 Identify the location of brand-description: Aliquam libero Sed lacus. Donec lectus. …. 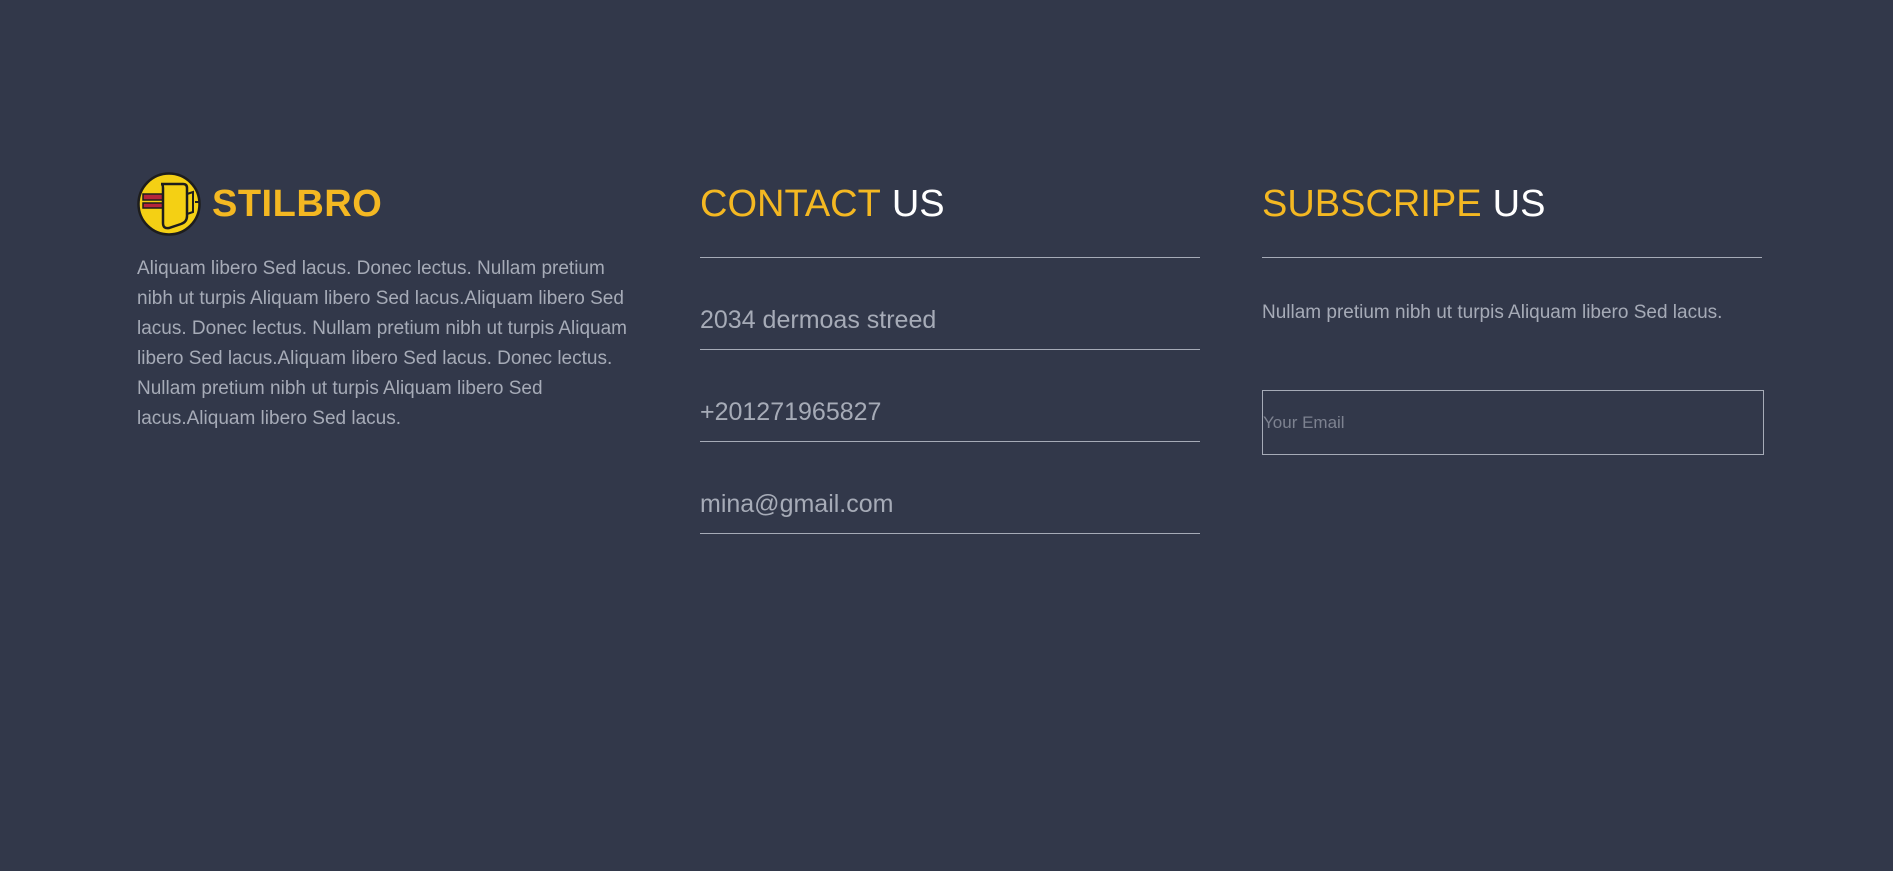
(382, 343).